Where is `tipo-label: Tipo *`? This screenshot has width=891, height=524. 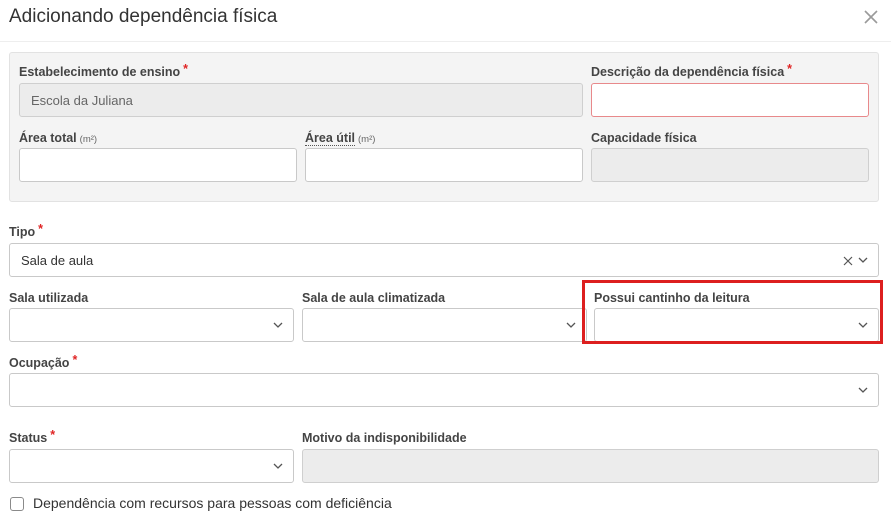 tipo-label: Tipo * is located at coordinates (26, 230).